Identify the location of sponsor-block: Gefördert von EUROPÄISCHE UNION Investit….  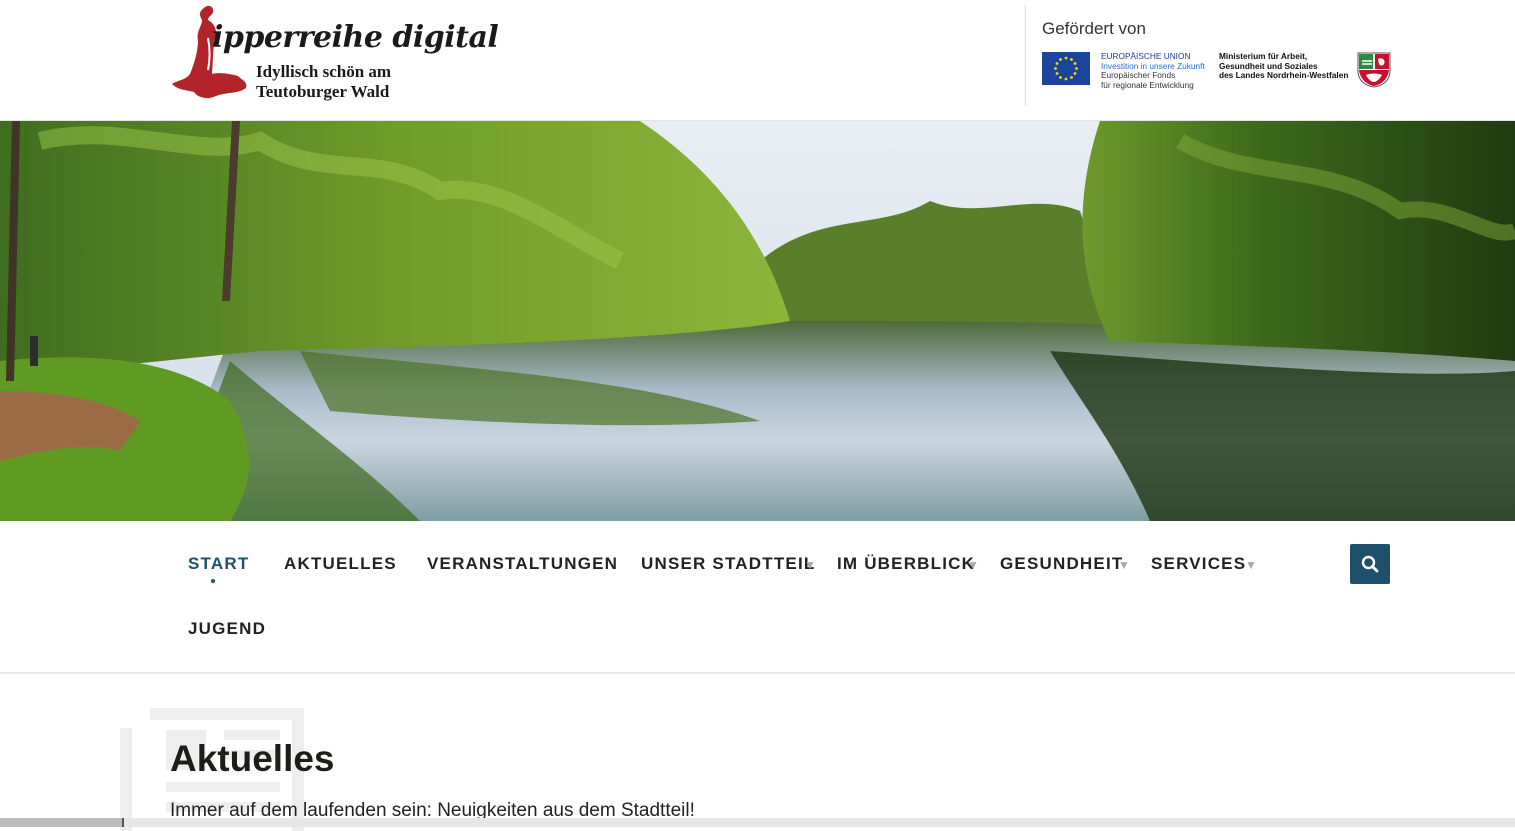
(1212, 55).